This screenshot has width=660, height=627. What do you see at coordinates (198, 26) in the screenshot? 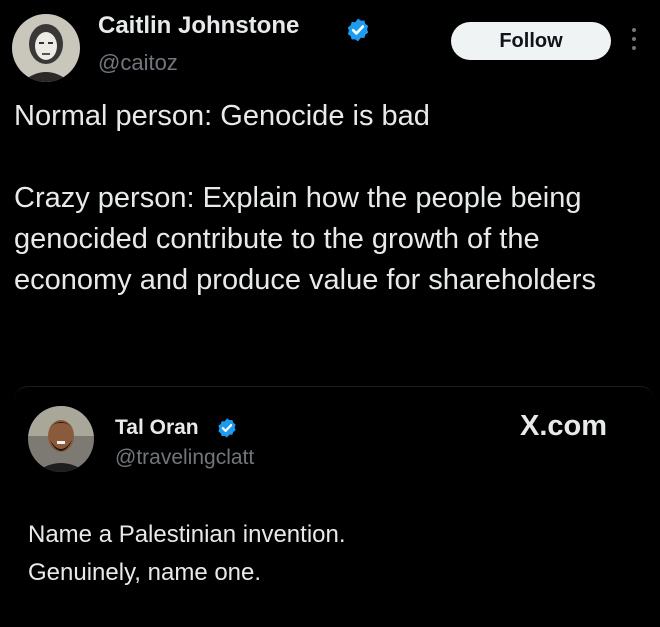
I see `author-name: Caitlin Johnstone` at bounding box center [198, 26].